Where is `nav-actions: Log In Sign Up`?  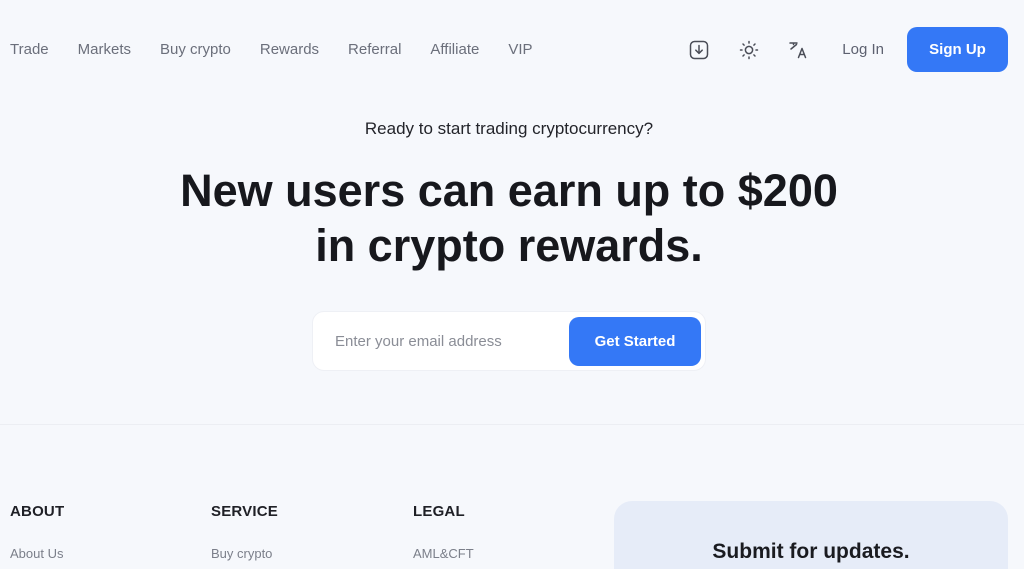
nav-actions: Log In Sign Up is located at coordinates (847, 49).